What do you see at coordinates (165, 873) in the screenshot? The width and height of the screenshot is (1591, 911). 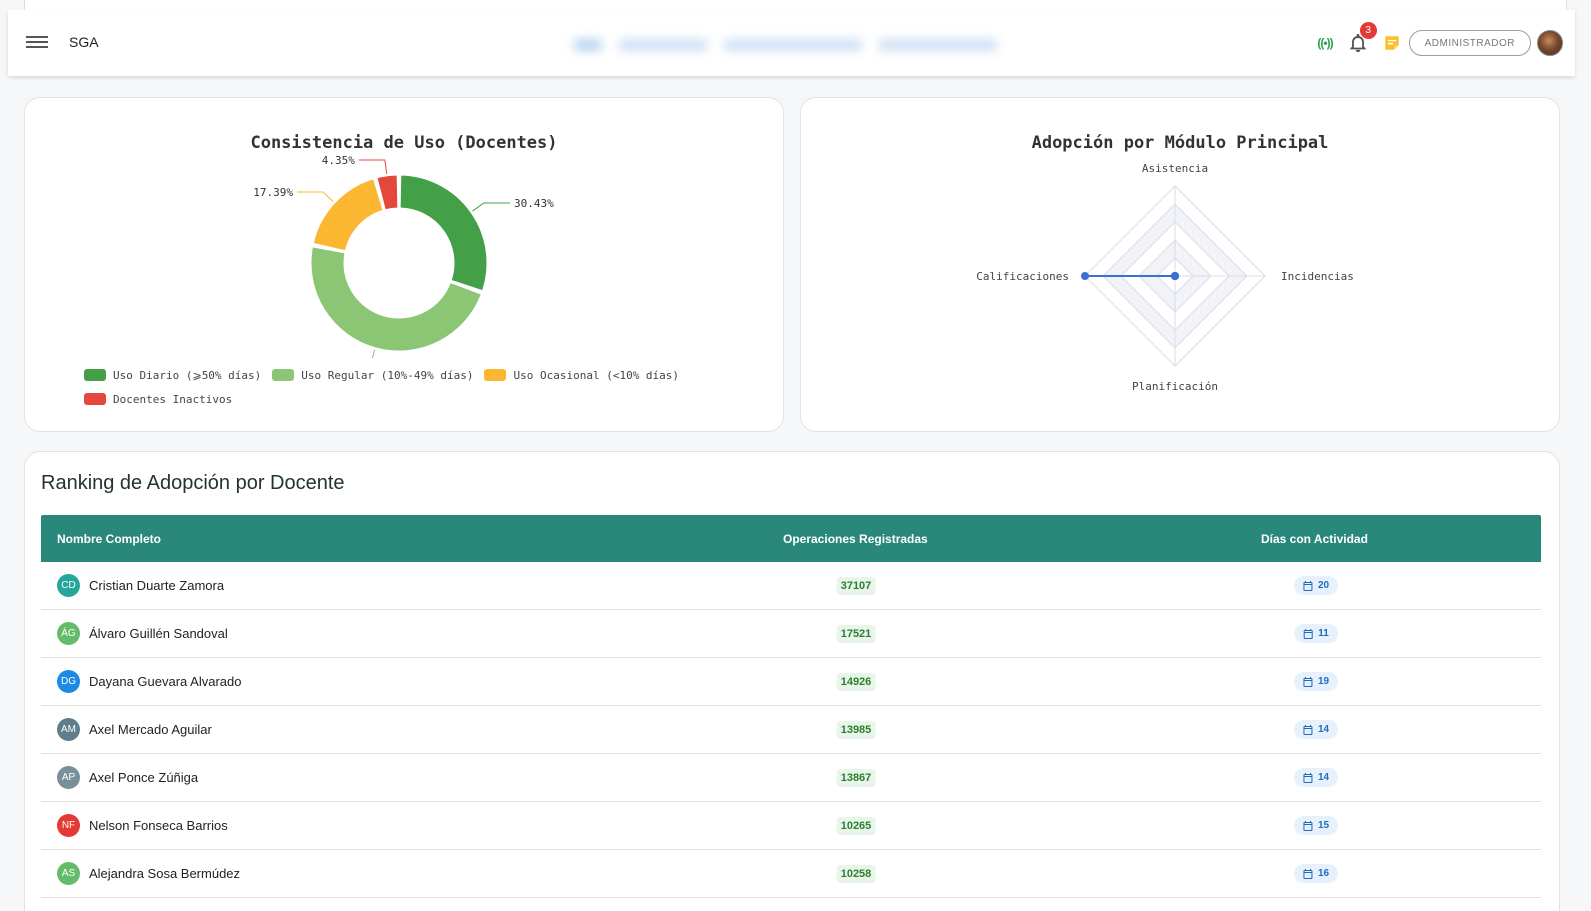 I see `teacher-name: Alejandra Sosa Bermúdez` at bounding box center [165, 873].